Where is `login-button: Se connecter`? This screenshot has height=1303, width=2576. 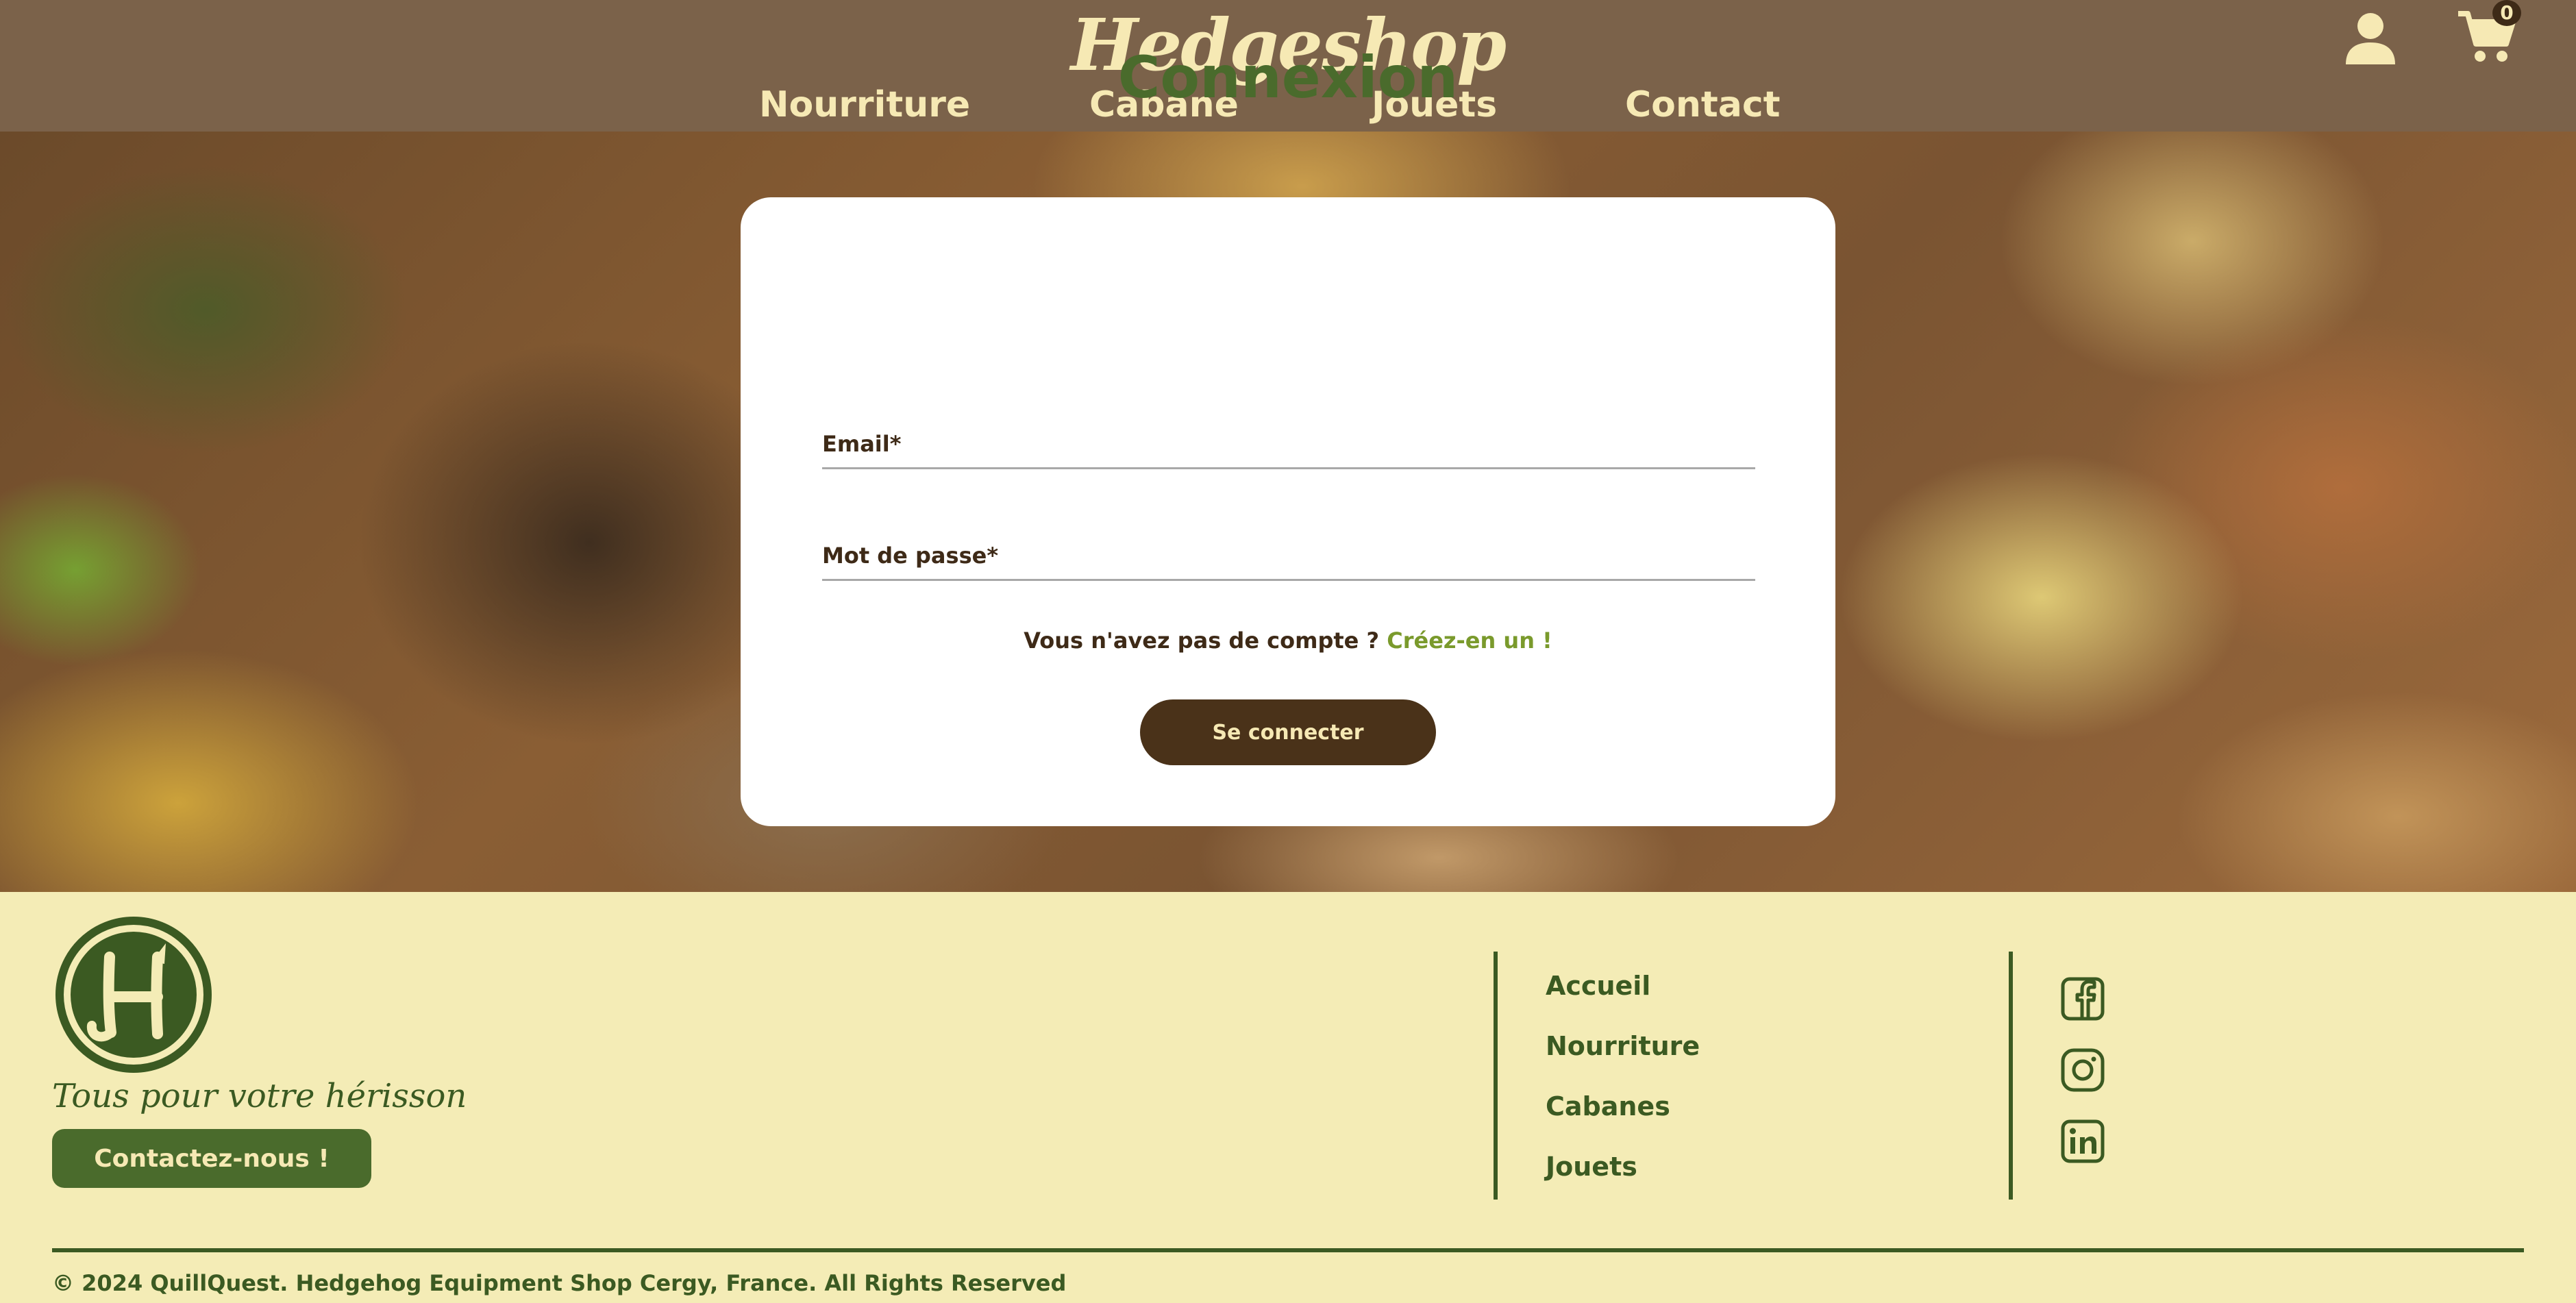 login-button: Se connecter is located at coordinates (1288, 732).